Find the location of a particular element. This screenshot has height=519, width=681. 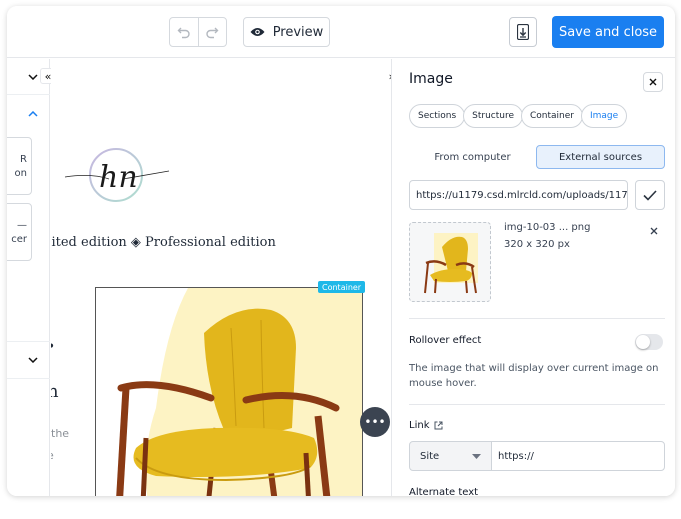

more-dots-icon: ••• is located at coordinates (375, 422).